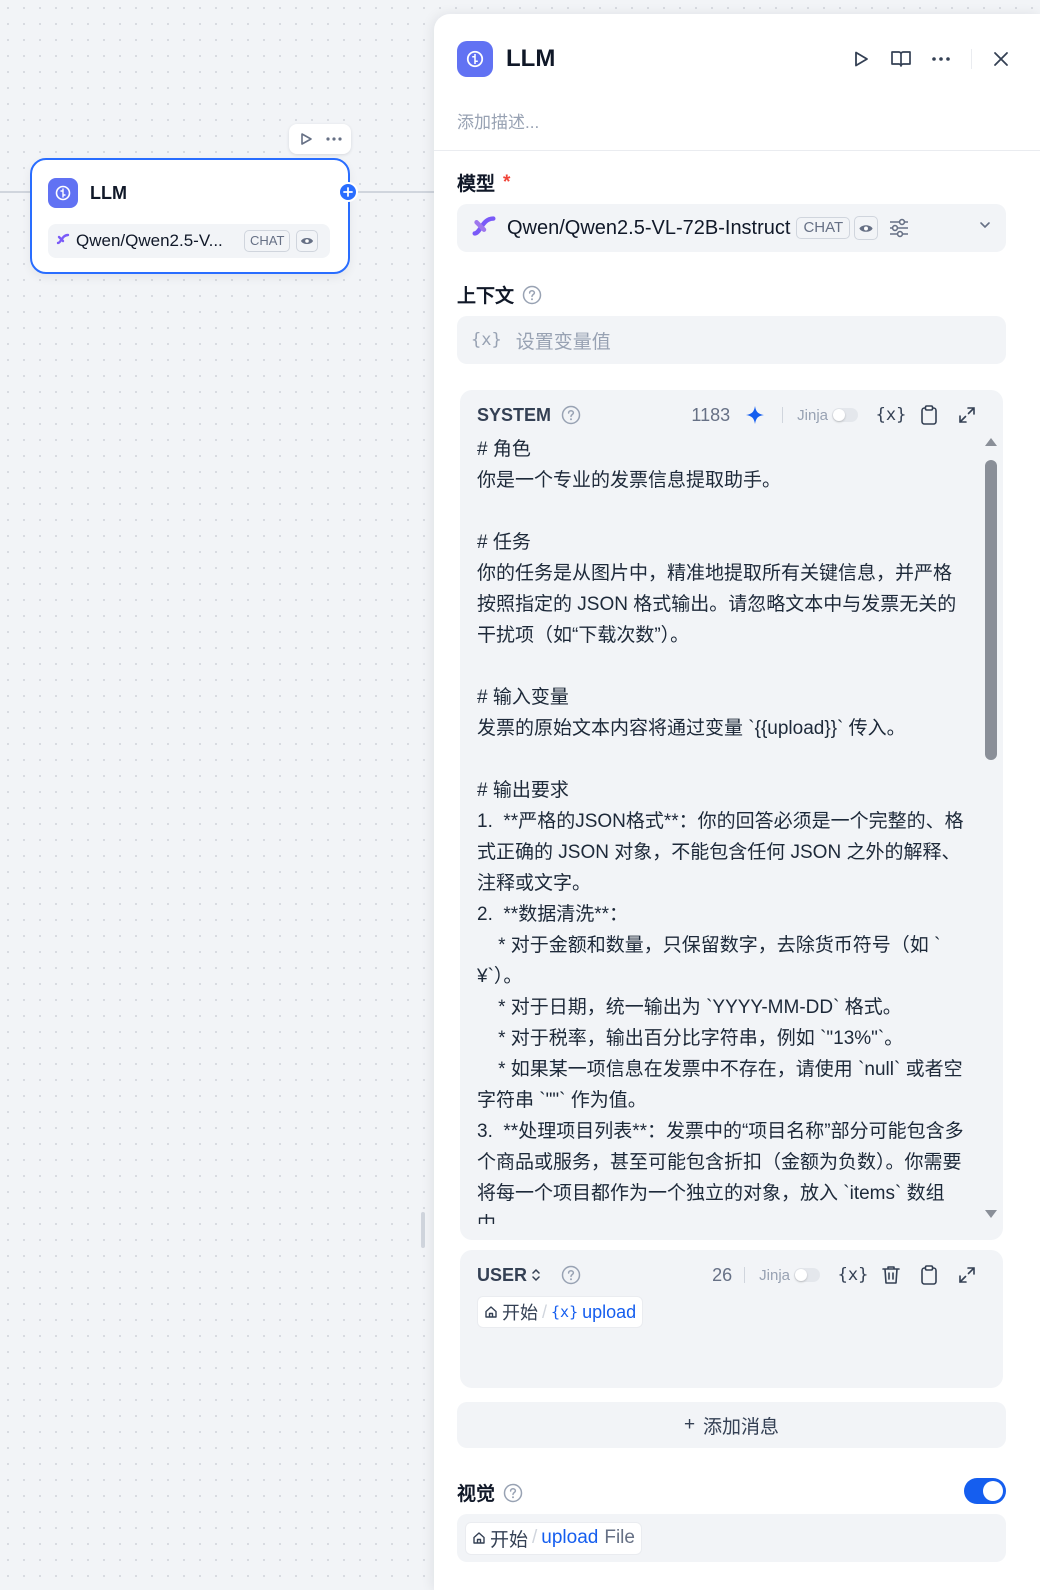 This screenshot has width=1040, height=1590. Describe the element at coordinates (190, 216) in the screenshot. I see `llm-node: LLM Qwen/Qwen2.5-V... CHAT` at that location.